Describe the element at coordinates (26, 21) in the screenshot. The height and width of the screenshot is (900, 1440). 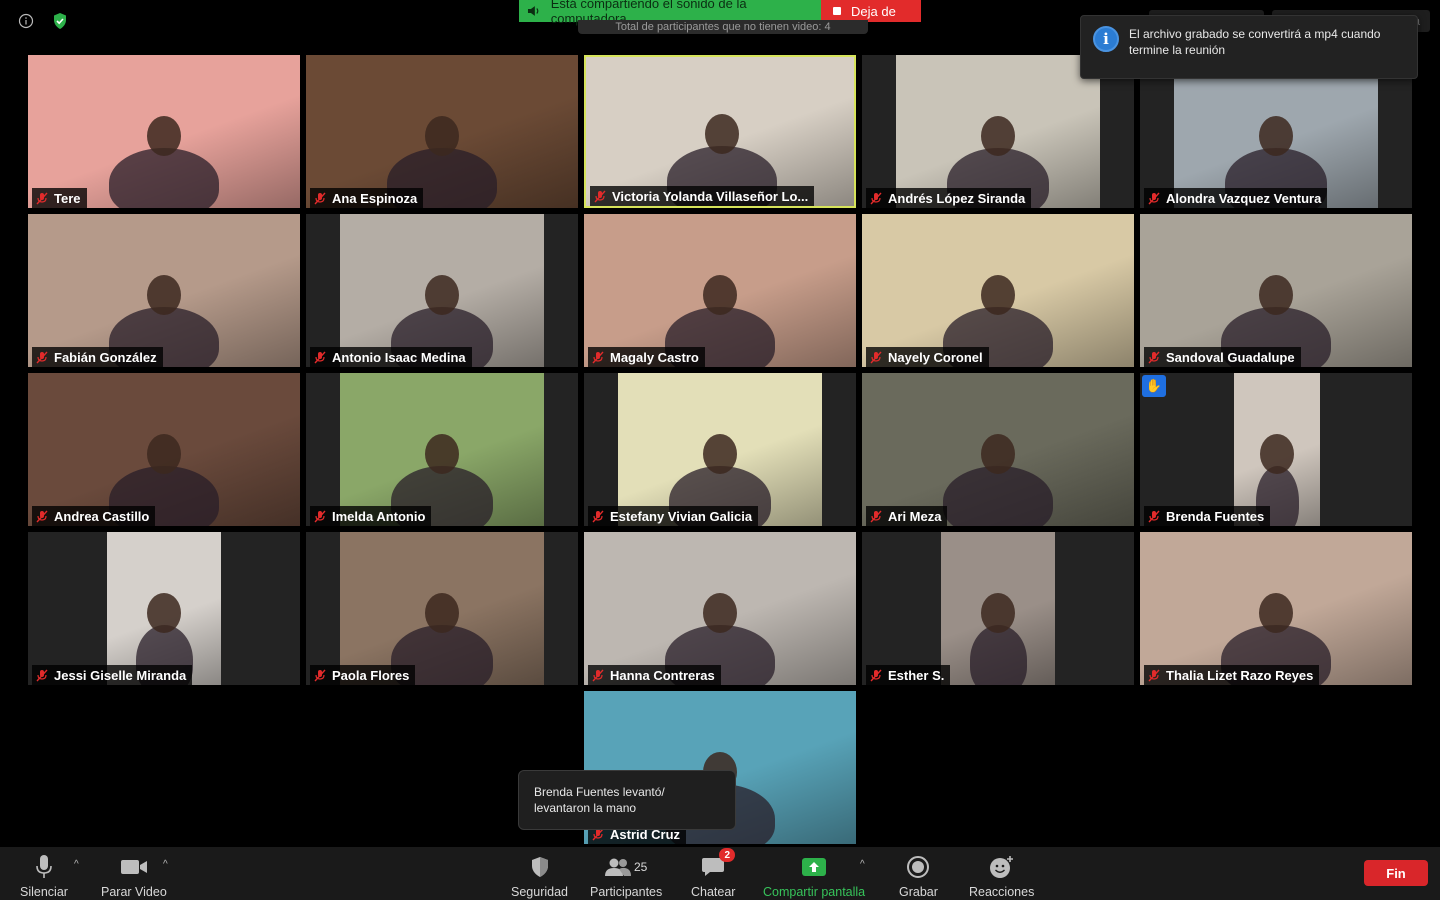
I see `info-icon` at that location.